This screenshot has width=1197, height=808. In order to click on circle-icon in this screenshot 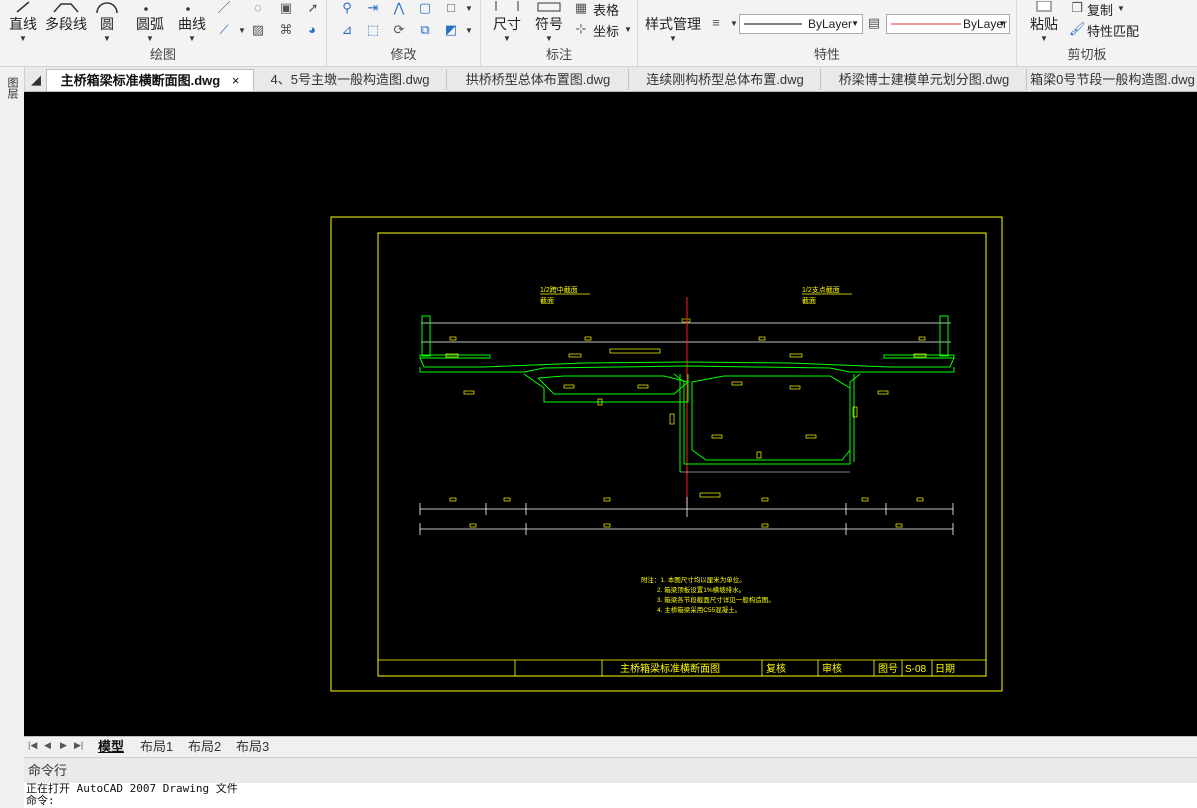, I will do `click(107, 7)`.